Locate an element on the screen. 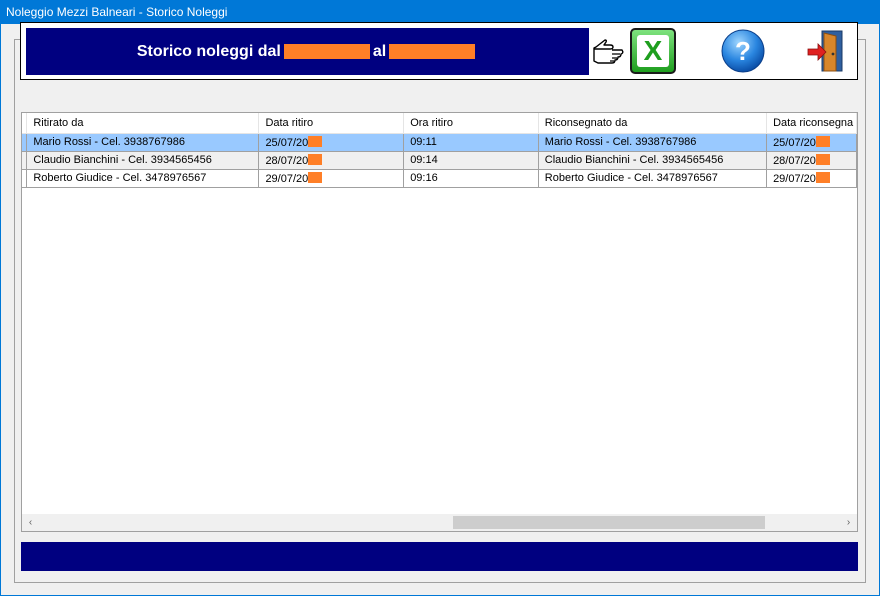  cell-ora-ritiro: 09:14 is located at coordinates (471, 160).